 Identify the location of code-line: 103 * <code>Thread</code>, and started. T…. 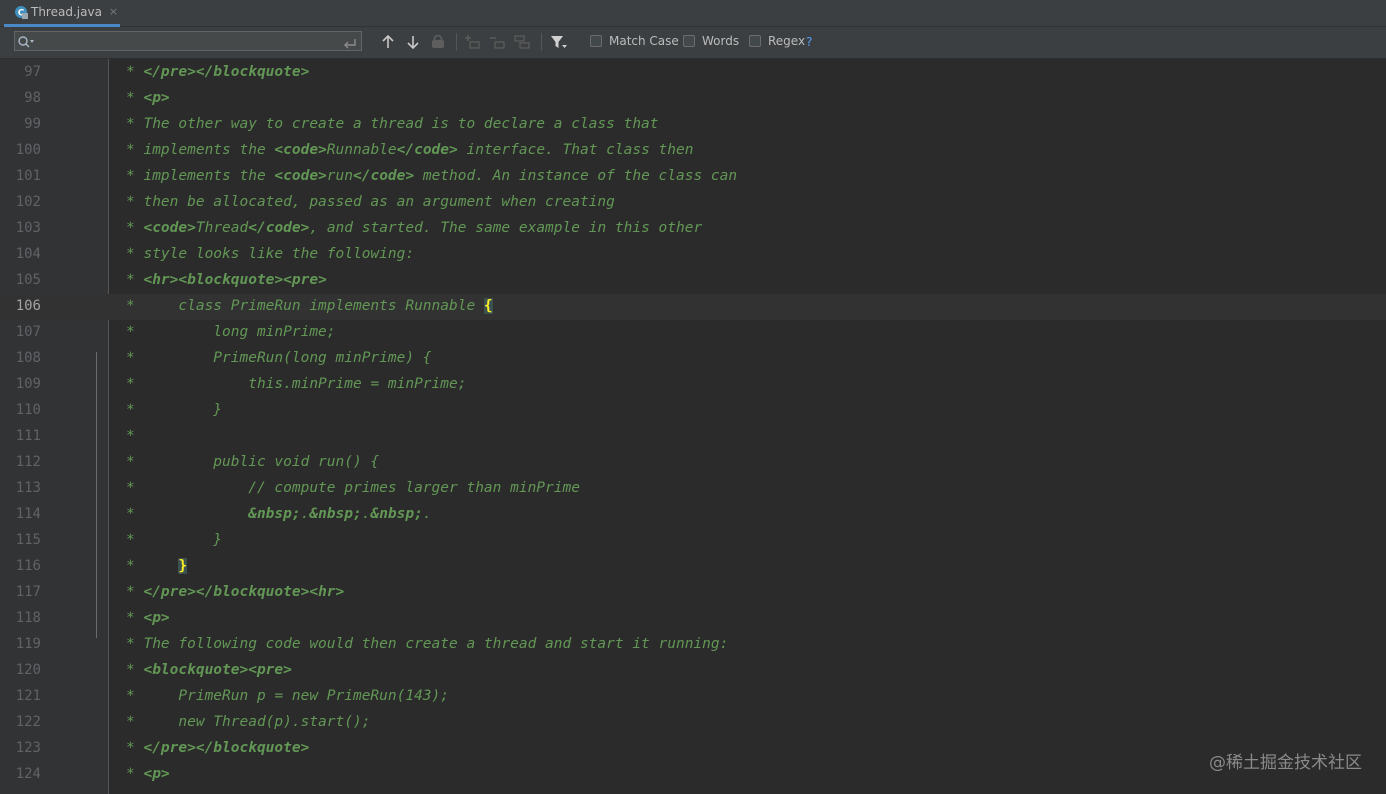
(693, 228).